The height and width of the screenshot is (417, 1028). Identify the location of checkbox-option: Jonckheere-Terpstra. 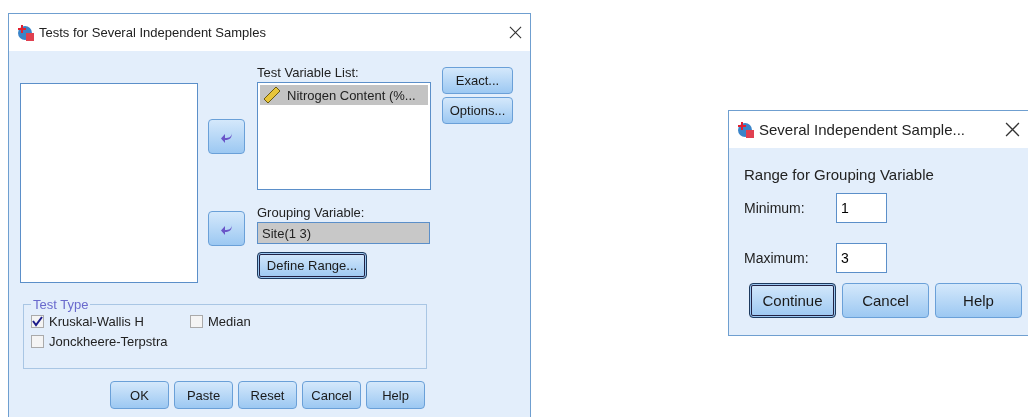
(110, 341).